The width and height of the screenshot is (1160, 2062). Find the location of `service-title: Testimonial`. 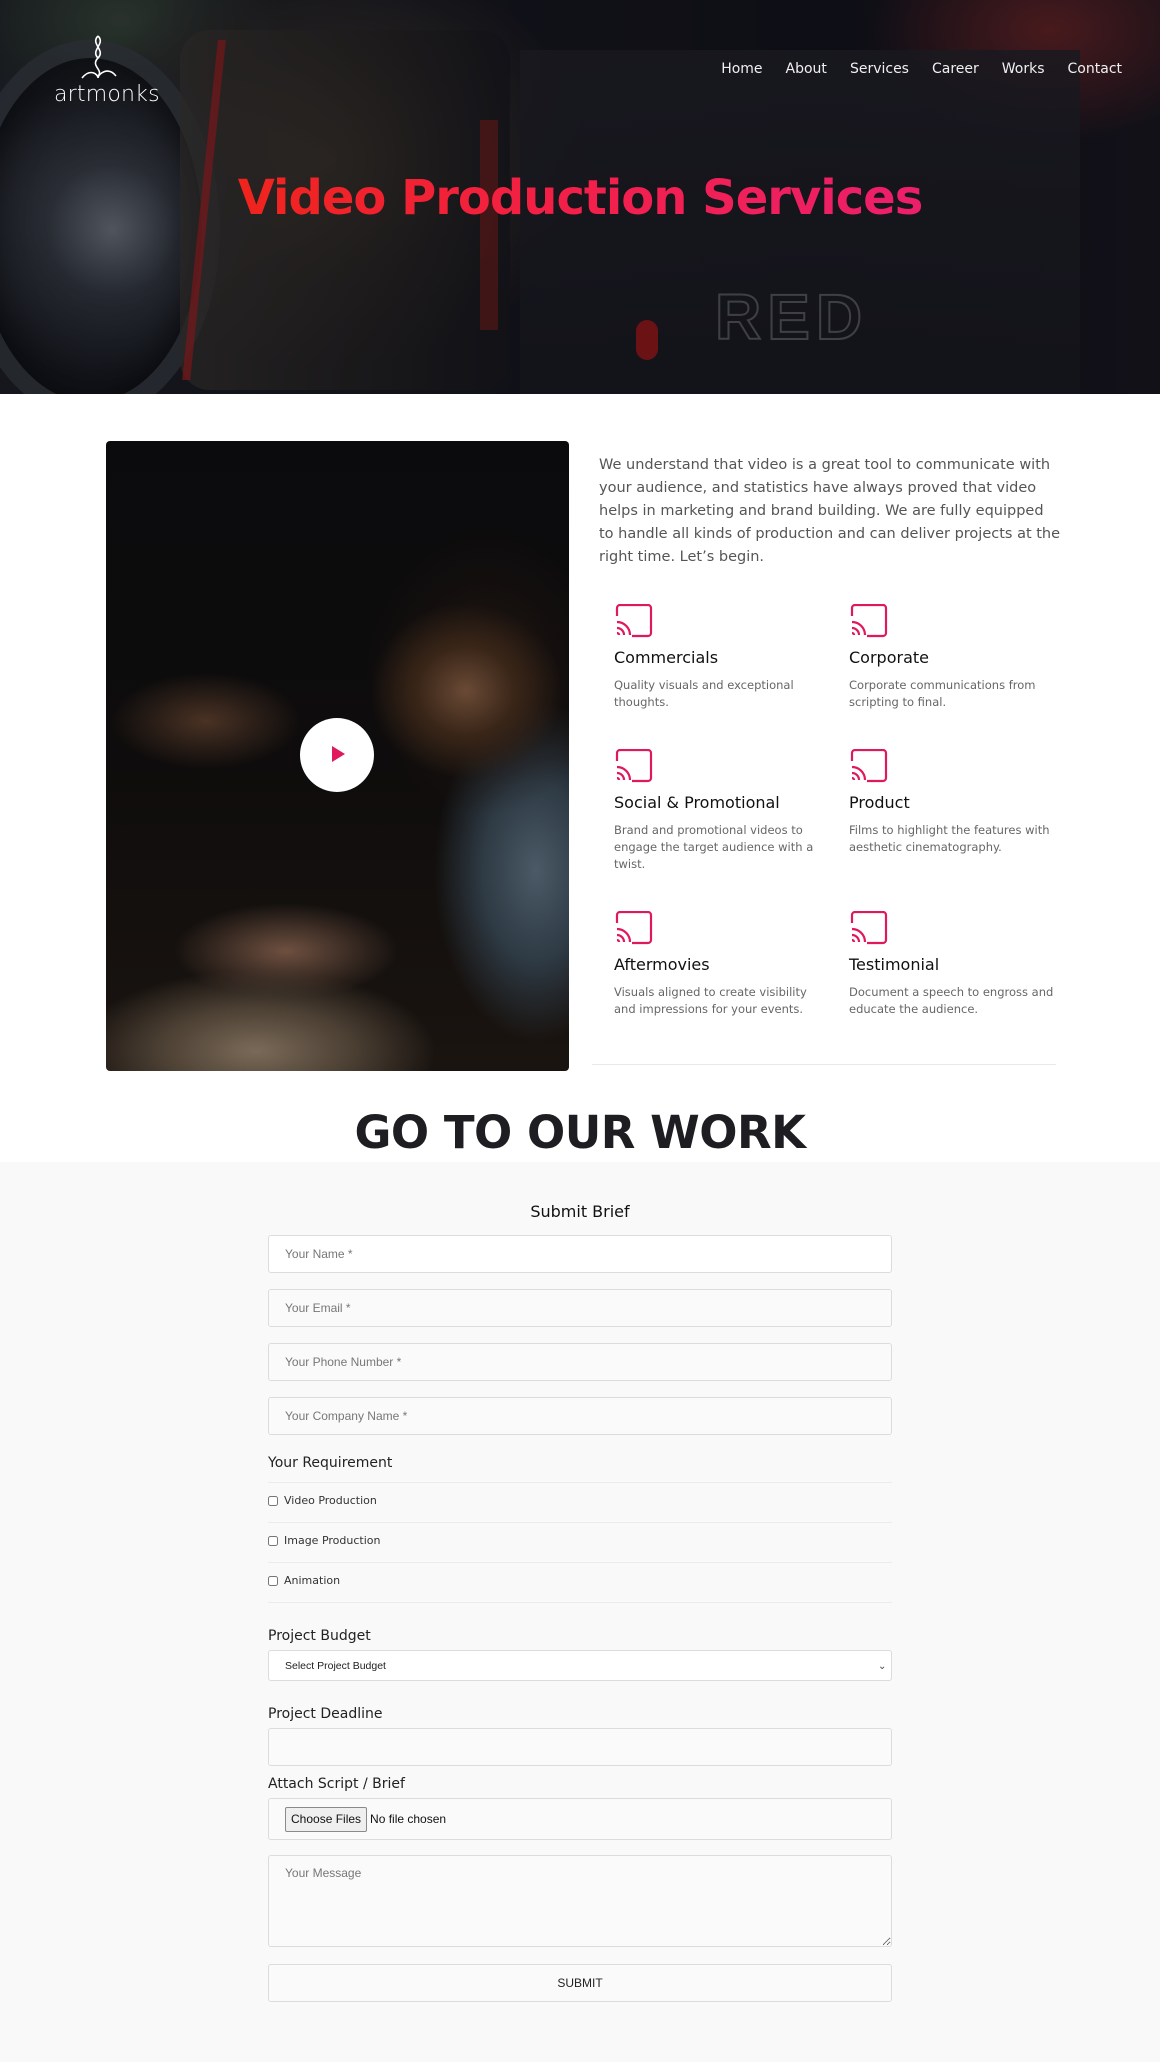

service-title: Testimonial is located at coordinates (894, 964).